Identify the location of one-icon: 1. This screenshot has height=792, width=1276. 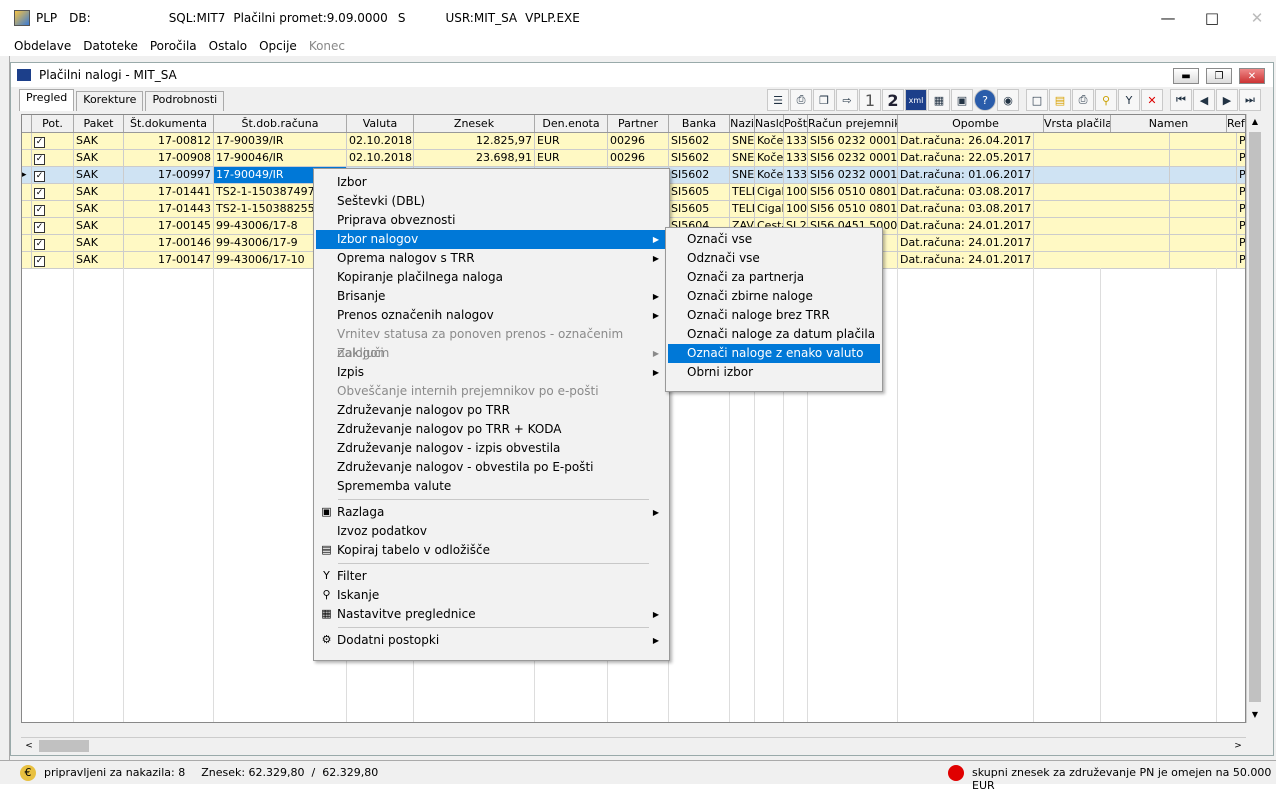
(870, 100).